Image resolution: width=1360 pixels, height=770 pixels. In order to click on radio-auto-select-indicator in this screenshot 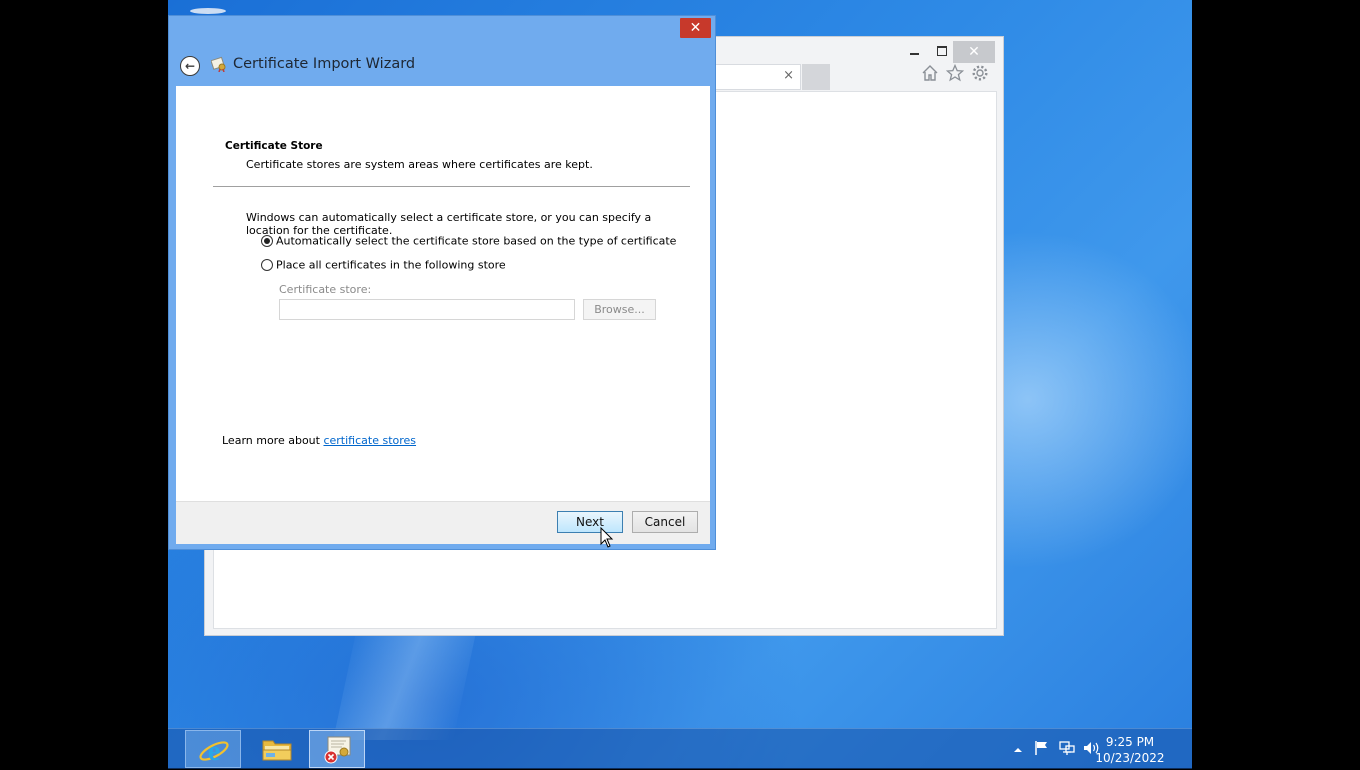, I will do `click(267, 241)`.